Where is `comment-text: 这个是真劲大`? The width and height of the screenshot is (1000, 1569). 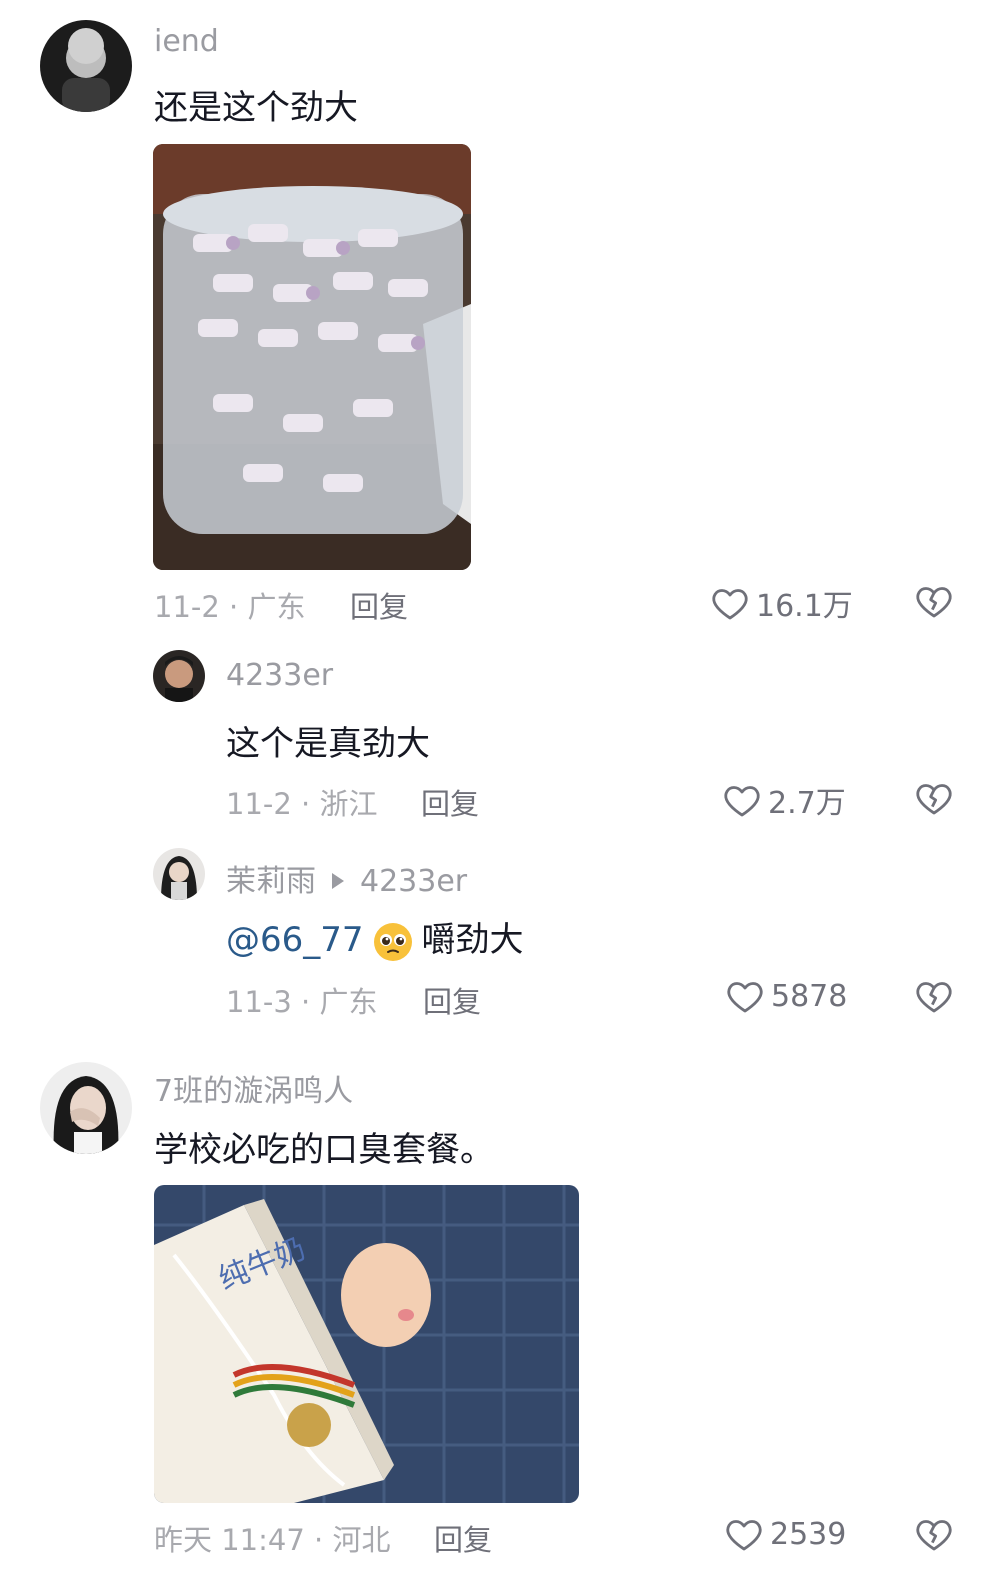 comment-text: 这个是真劲大 is located at coordinates (328, 744).